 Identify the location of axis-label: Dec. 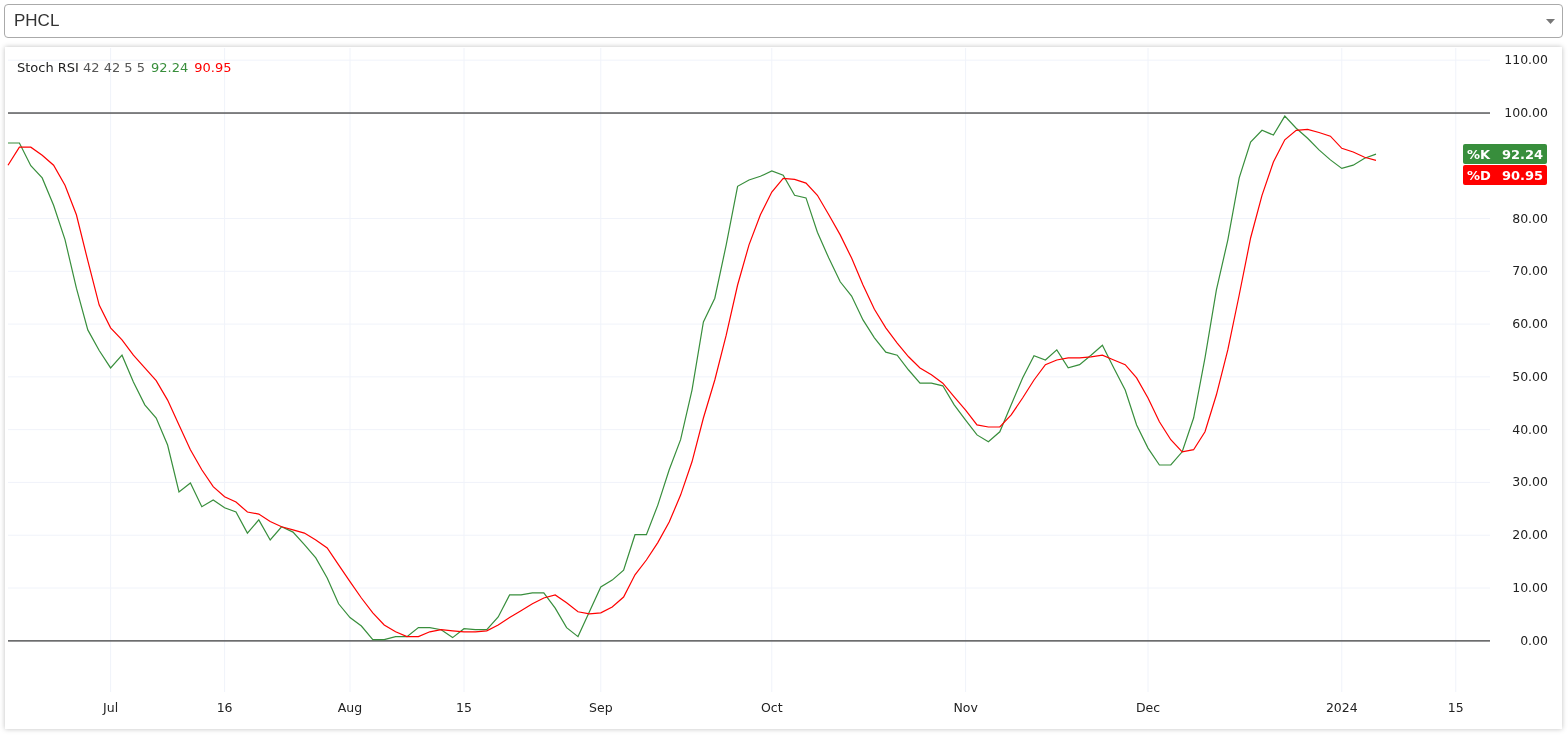
(1148, 707).